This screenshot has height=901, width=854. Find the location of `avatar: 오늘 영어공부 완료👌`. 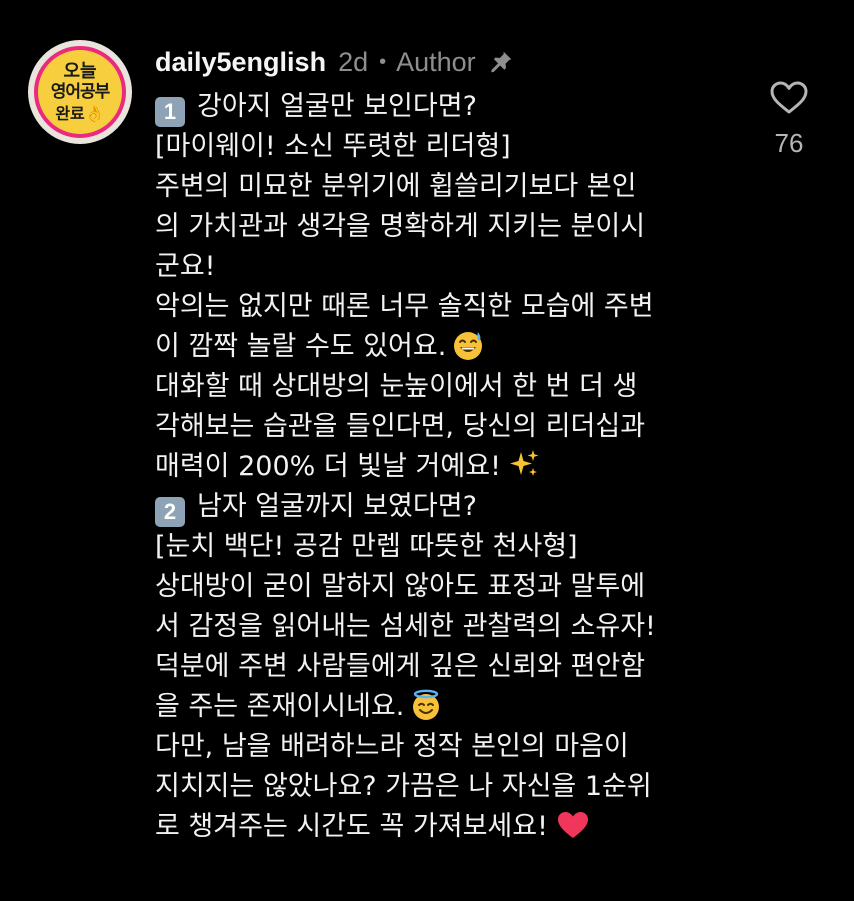

avatar: 오늘 영어공부 완료👌 is located at coordinates (80, 92).